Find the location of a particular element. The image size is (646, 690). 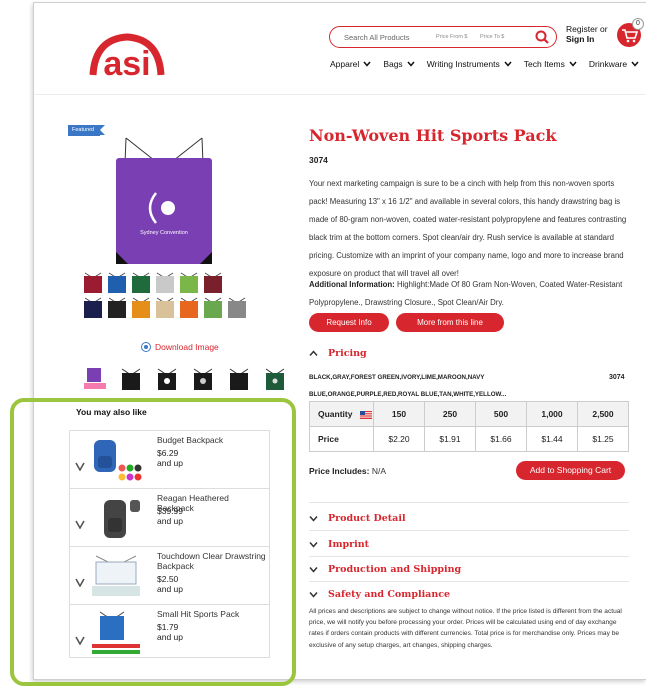

table-cell: 500 is located at coordinates (501, 414).